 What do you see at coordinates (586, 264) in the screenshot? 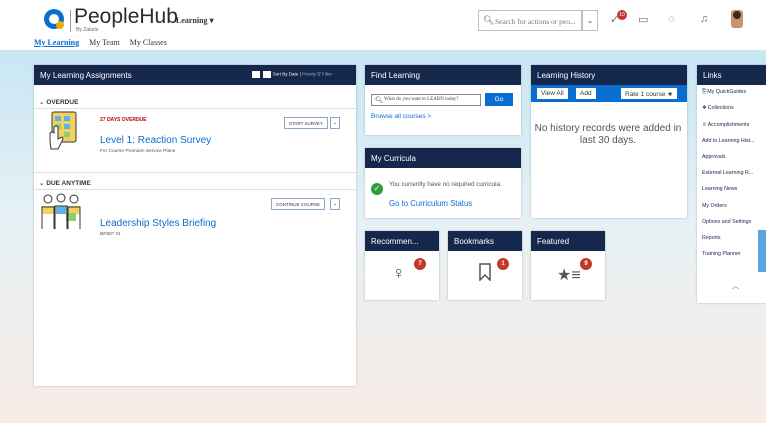
I see `featured-count-badge: 9` at bounding box center [586, 264].